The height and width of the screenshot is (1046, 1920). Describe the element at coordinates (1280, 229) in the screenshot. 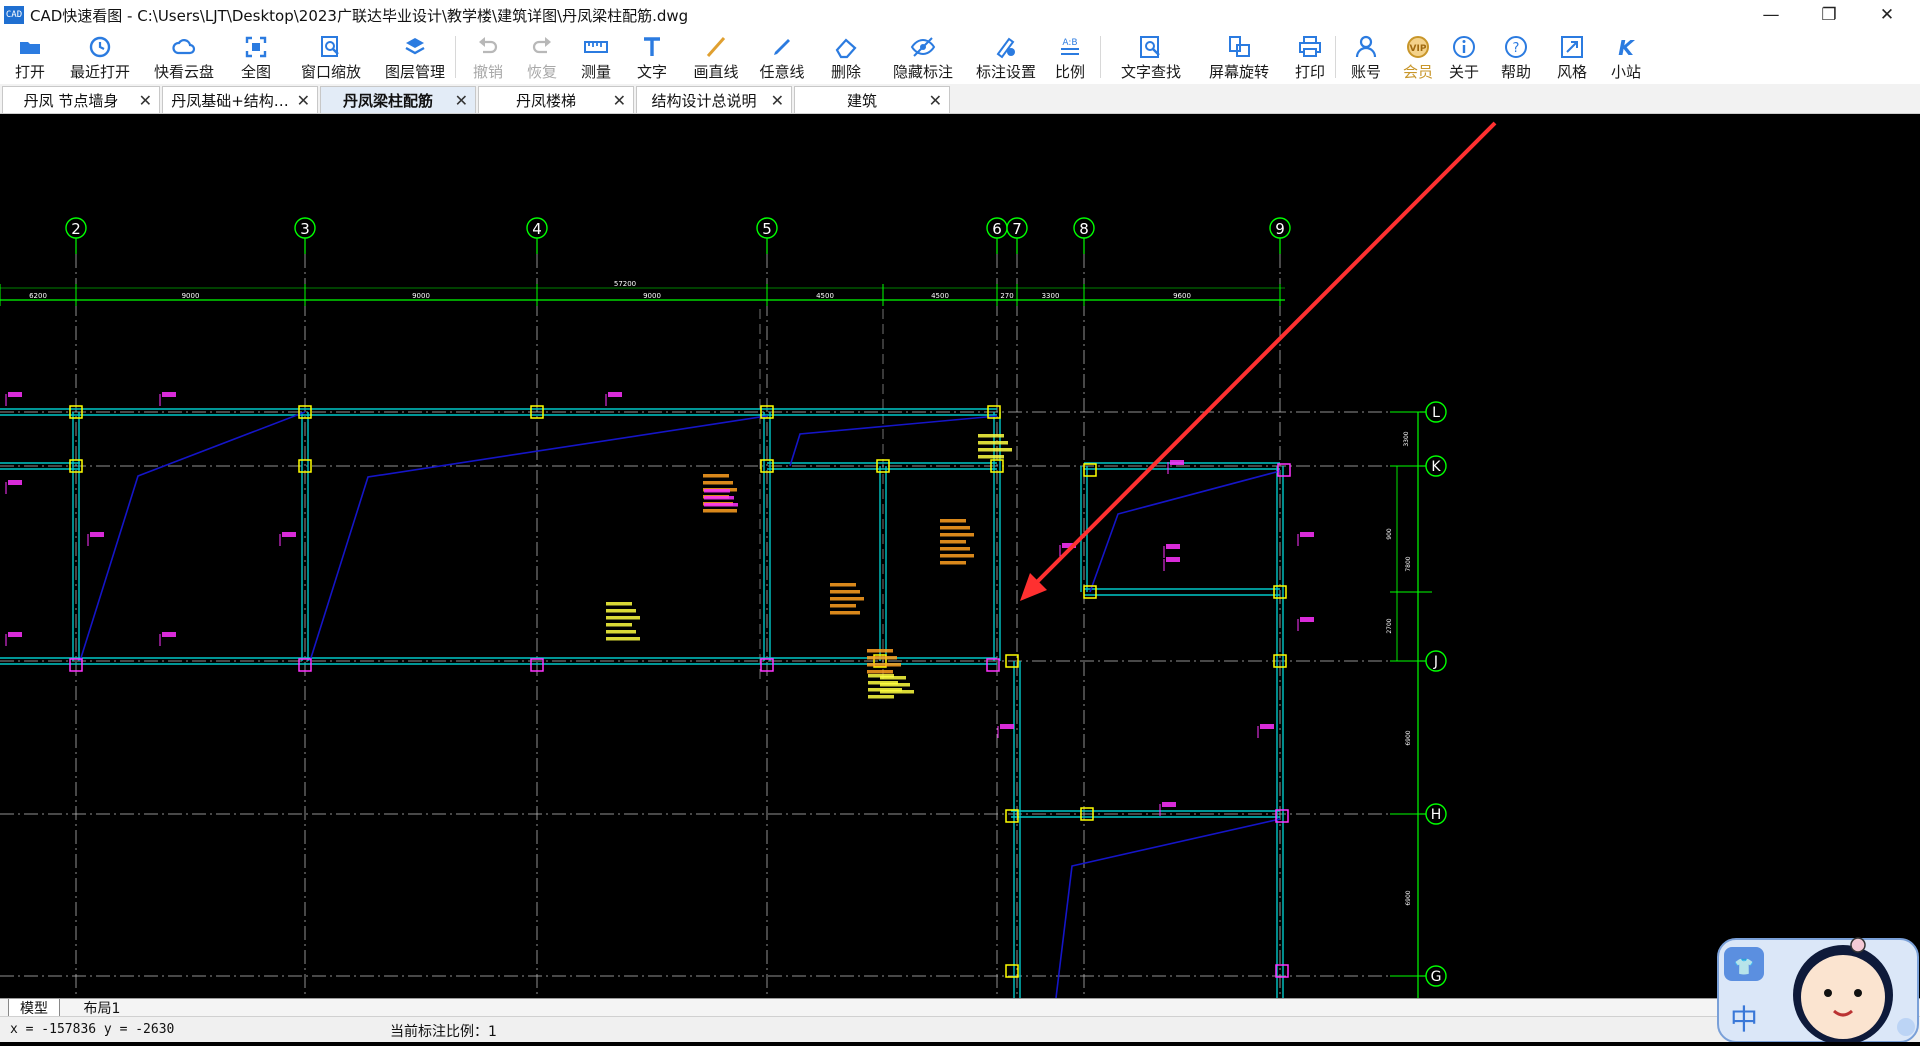

I see `axis-label: 9` at that location.